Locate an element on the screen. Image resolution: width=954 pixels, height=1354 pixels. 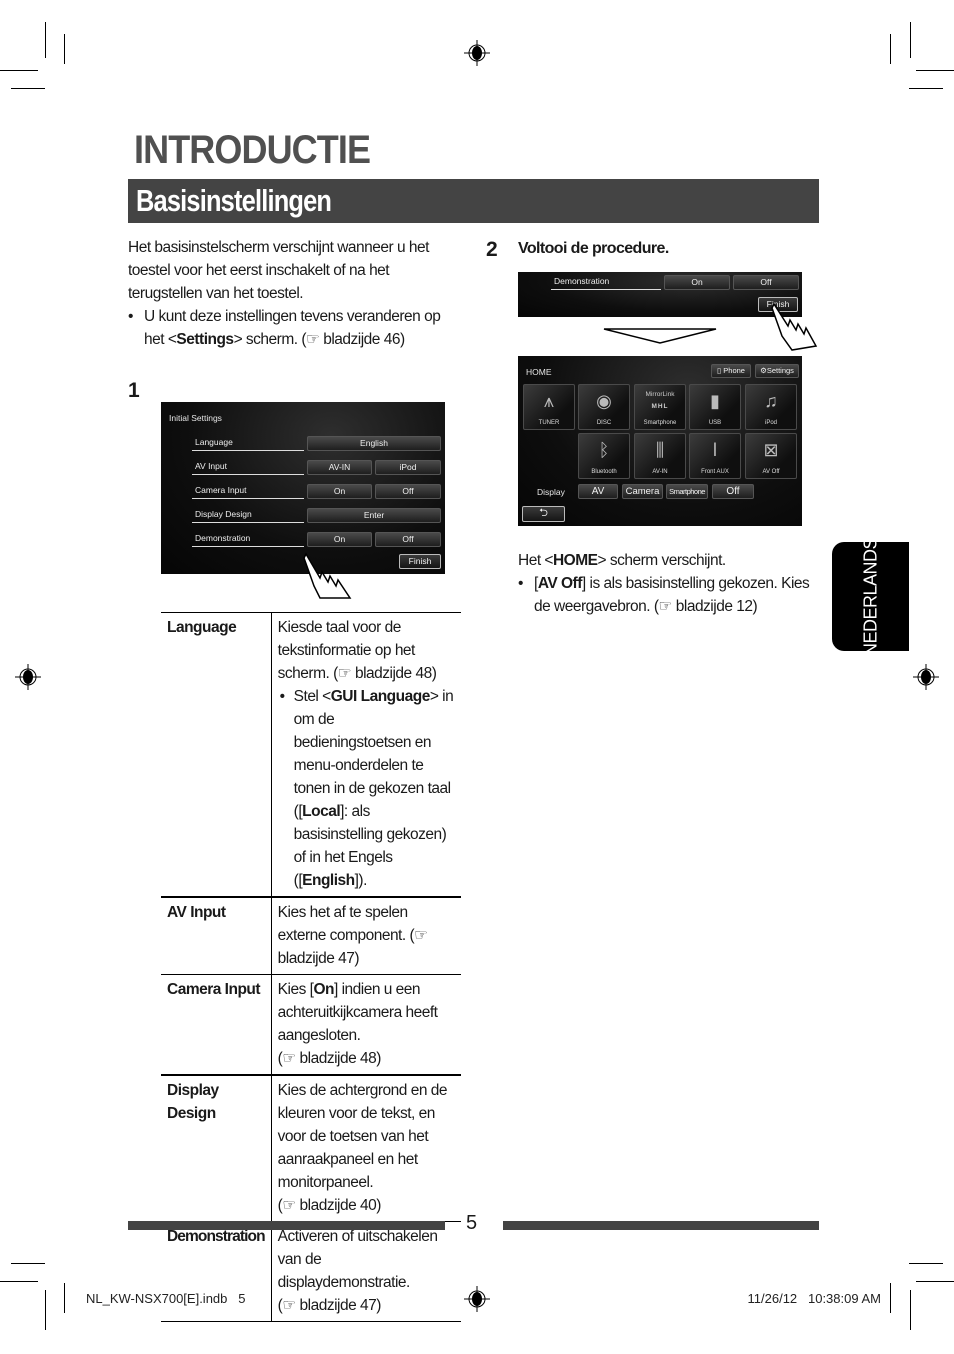
usb-icon: ▮ is located at coordinates (715, 401).